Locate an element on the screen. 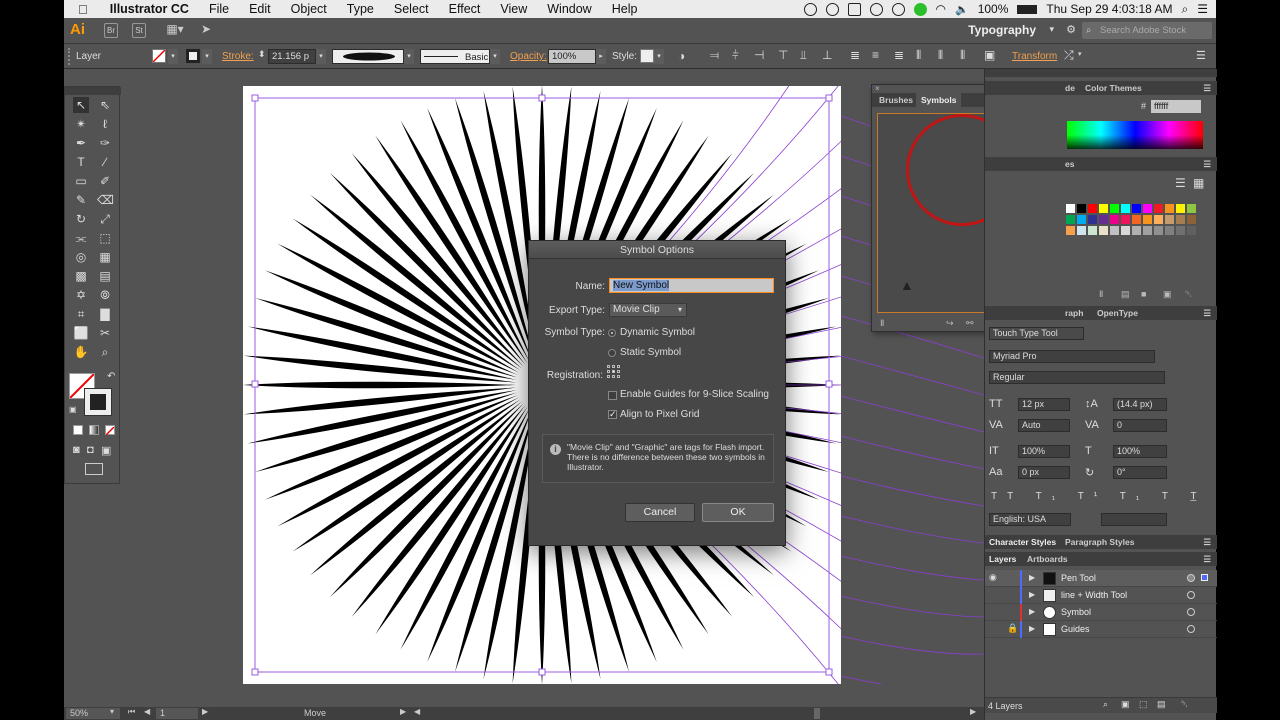  close-icon: × is located at coordinates (877, 88).